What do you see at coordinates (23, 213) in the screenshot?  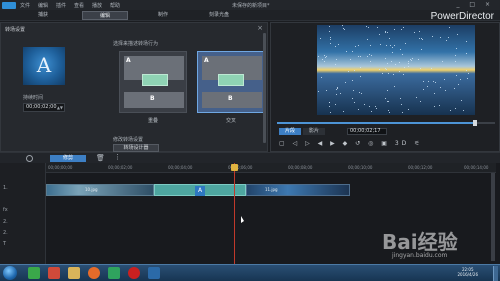 I see `track-headers: 1. fx 2. 2. T` at bounding box center [23, 213].